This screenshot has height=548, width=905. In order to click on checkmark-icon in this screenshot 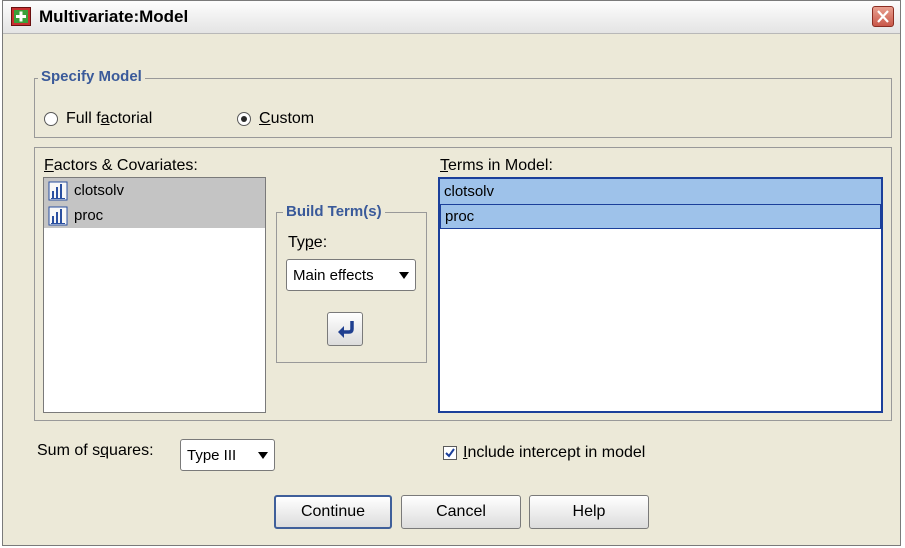, I will do `click(450, 453)`.